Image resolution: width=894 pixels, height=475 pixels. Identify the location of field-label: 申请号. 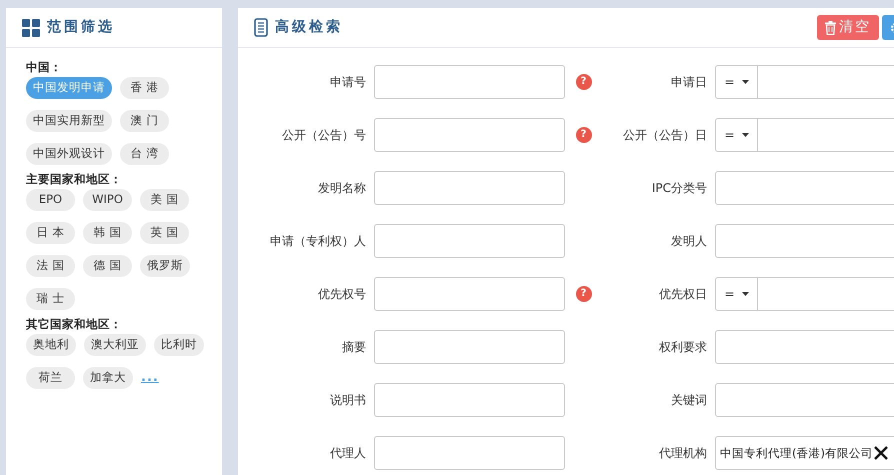
(347, 82).